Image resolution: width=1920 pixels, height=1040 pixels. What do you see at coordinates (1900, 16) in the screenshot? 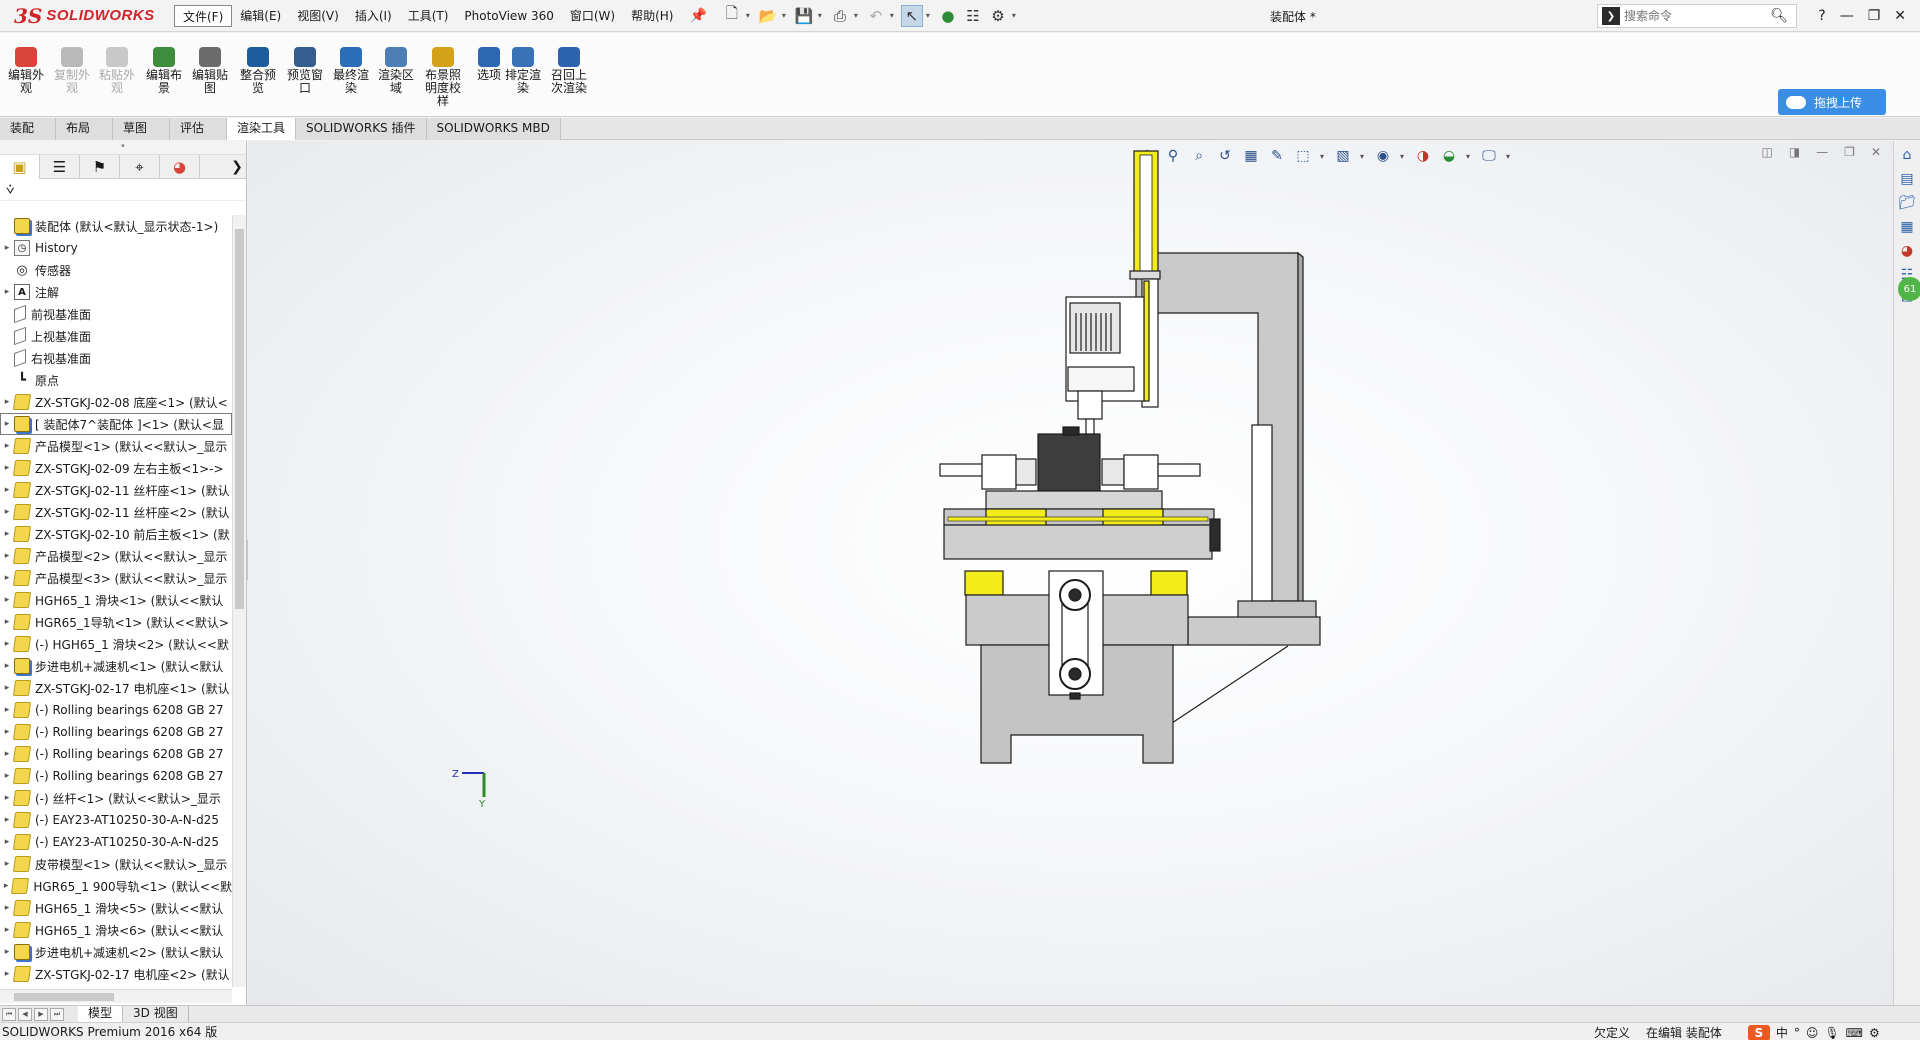
I see `close-icon: ✕` at bounding box center [1900, 16].